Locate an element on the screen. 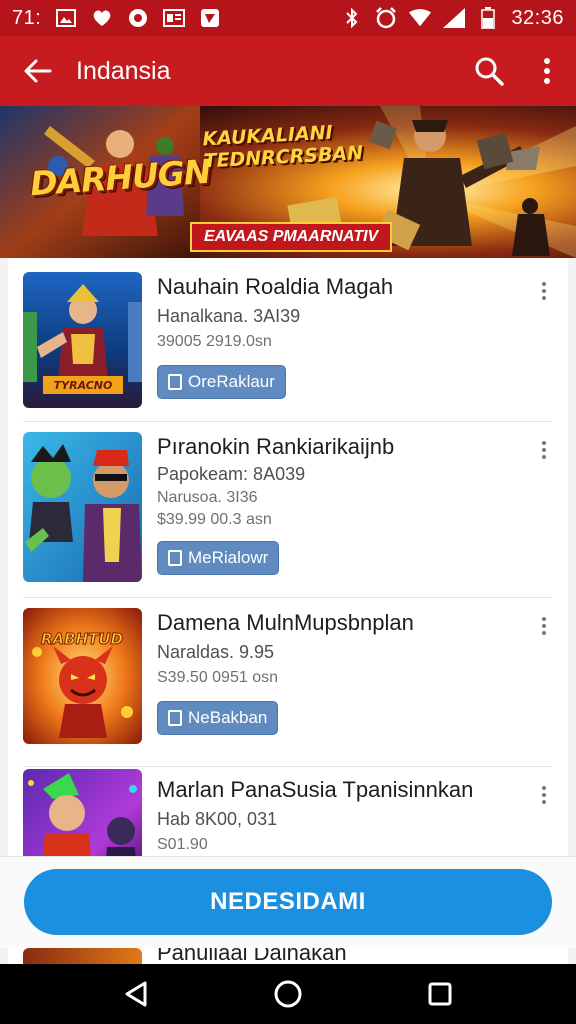 This screenshot has height=1024, width=576. page-title: Indansia is located at coordinates (123, 70).